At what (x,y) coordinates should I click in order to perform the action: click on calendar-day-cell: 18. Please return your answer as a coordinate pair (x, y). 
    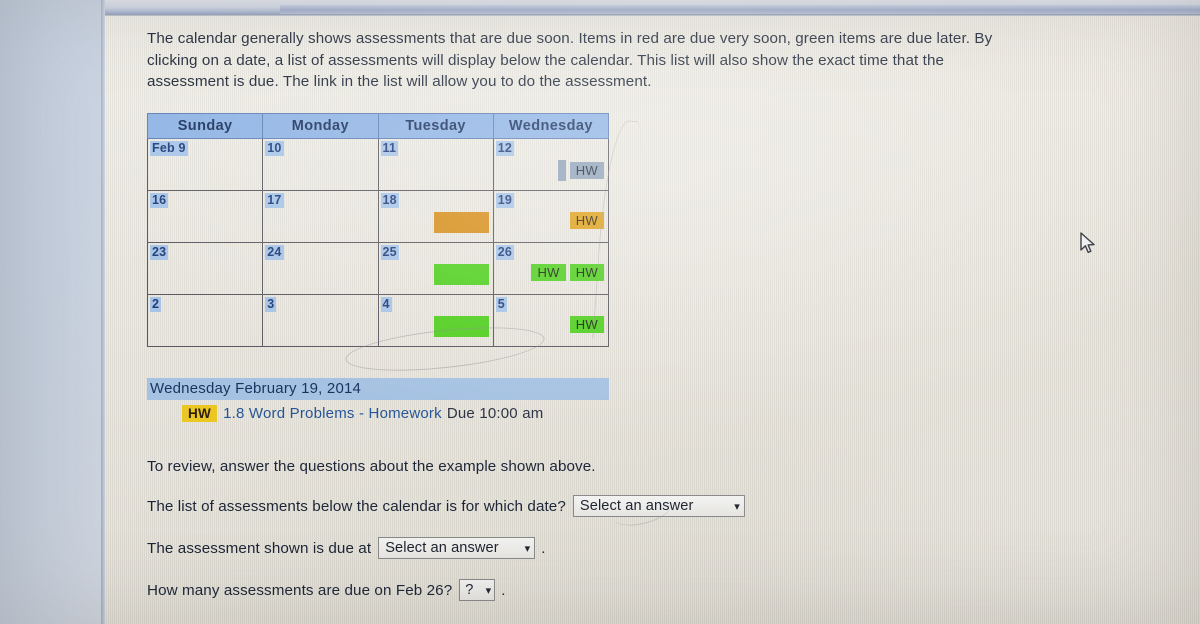
    Looking at the image, I should click on (435, 216).